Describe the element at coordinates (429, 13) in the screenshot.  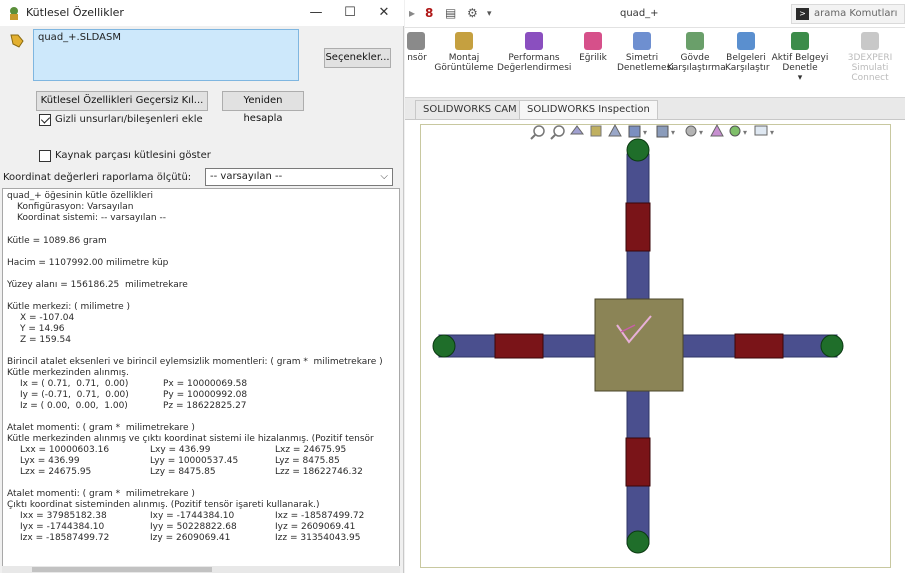
I see `traffic-light-icon: 8` at that location.